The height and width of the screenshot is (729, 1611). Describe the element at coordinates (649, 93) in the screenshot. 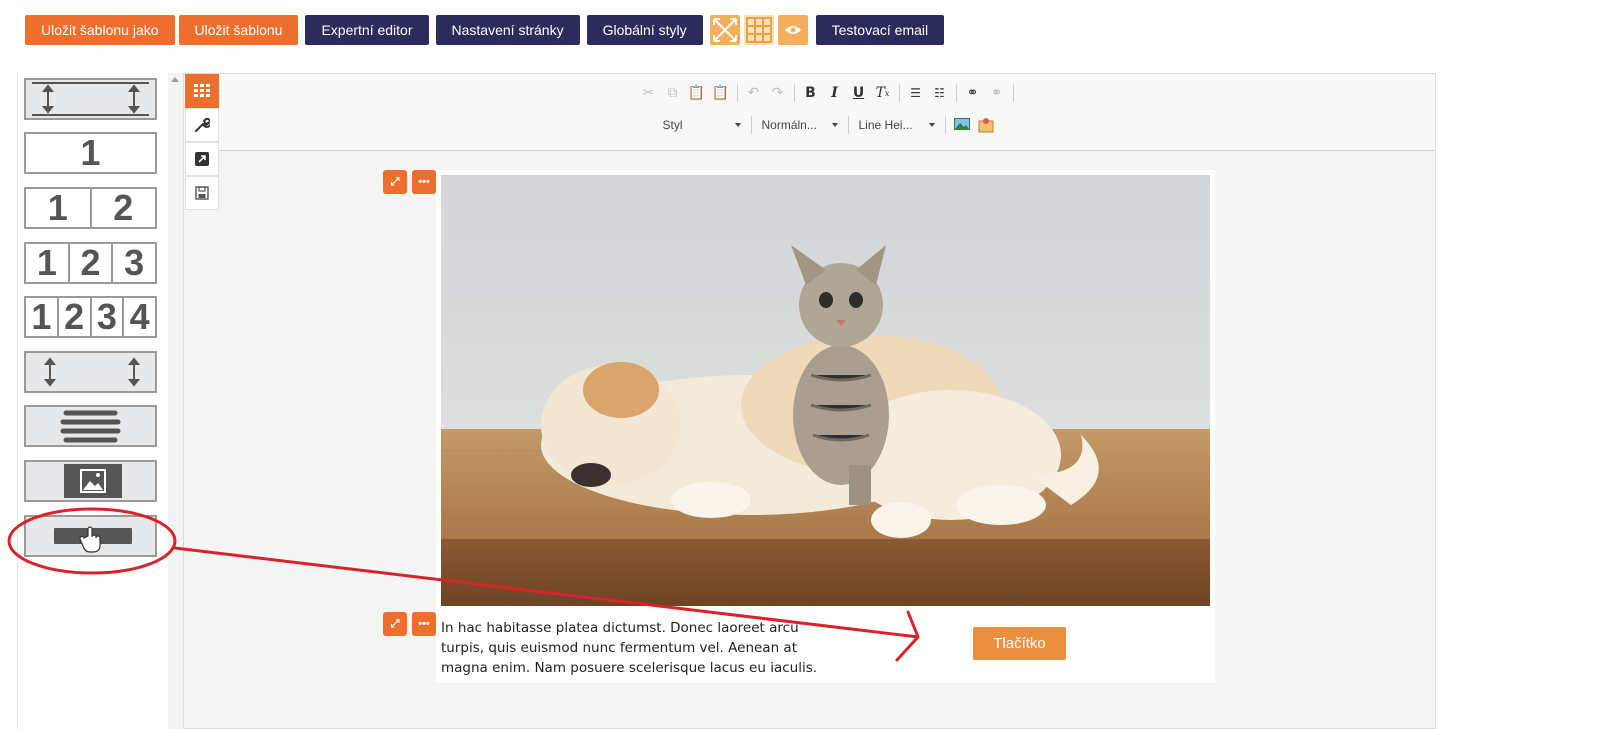

I see `cut-icon: ✂` at that location.